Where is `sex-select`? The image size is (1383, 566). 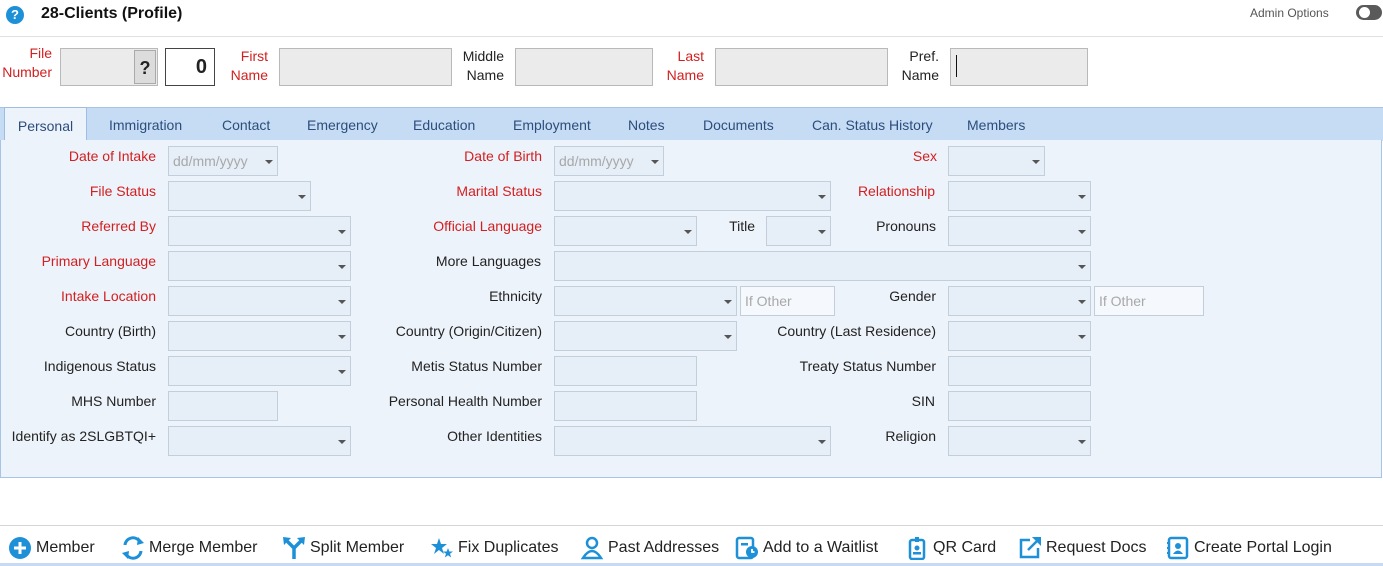
sex-select is located at coordinates (996, 161).